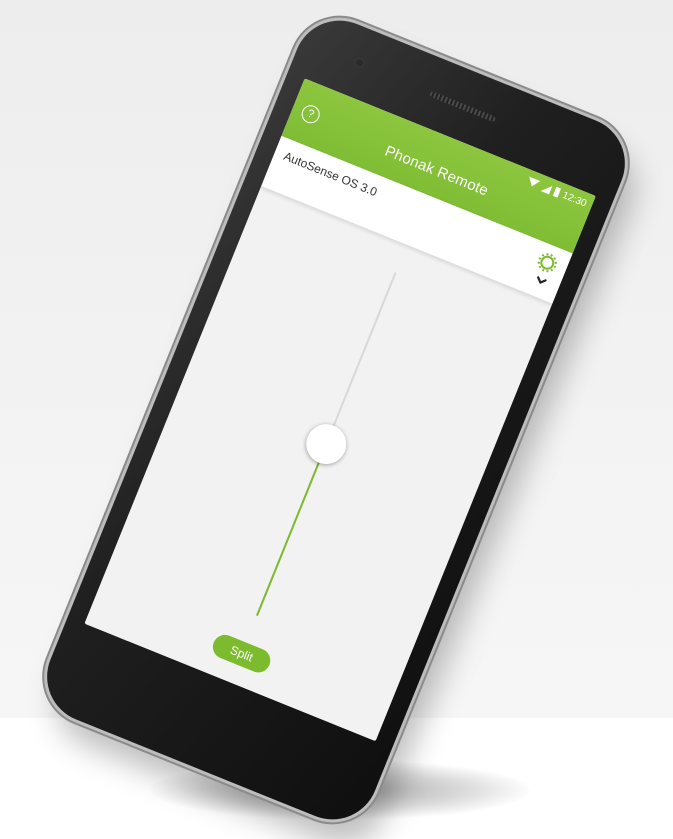 The width and height of the screenshot is (673, 839). Describe the element at coordinates (546, 188) in the screenshot. I see `signal-icon` at that location.